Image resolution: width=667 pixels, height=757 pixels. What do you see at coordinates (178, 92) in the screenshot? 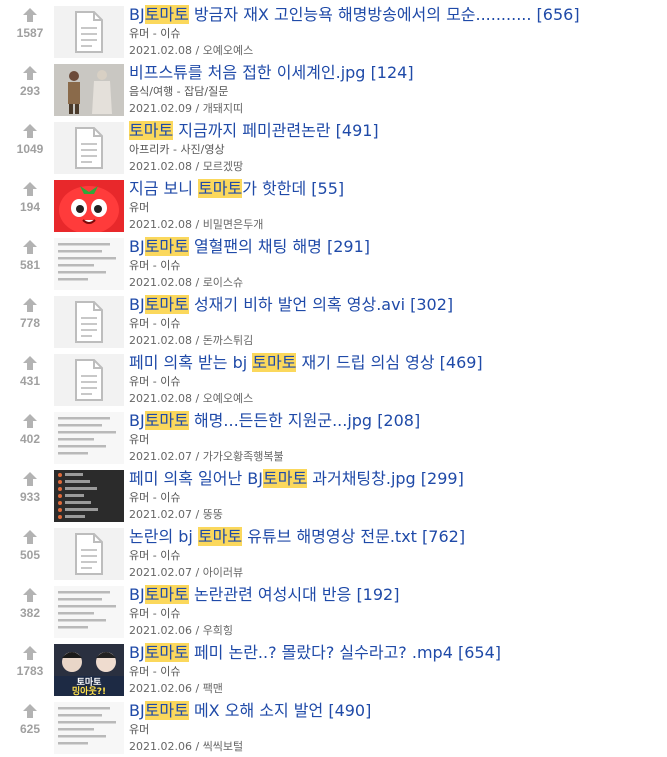
I see `post-category: 음식/여행 - 잡담/질문` at bounding box center [178, 92].